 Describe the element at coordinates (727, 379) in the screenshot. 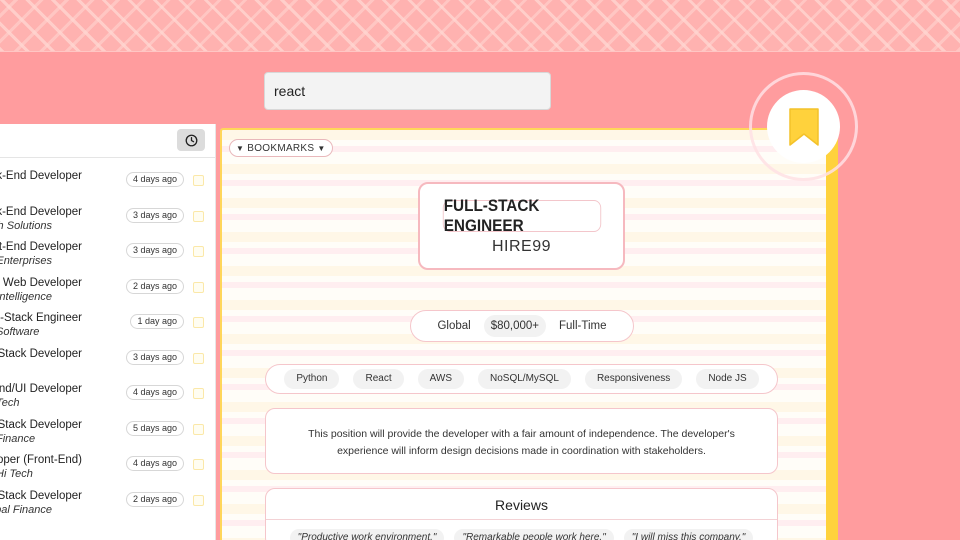

I see `skill-chip: Node JS` at that location.